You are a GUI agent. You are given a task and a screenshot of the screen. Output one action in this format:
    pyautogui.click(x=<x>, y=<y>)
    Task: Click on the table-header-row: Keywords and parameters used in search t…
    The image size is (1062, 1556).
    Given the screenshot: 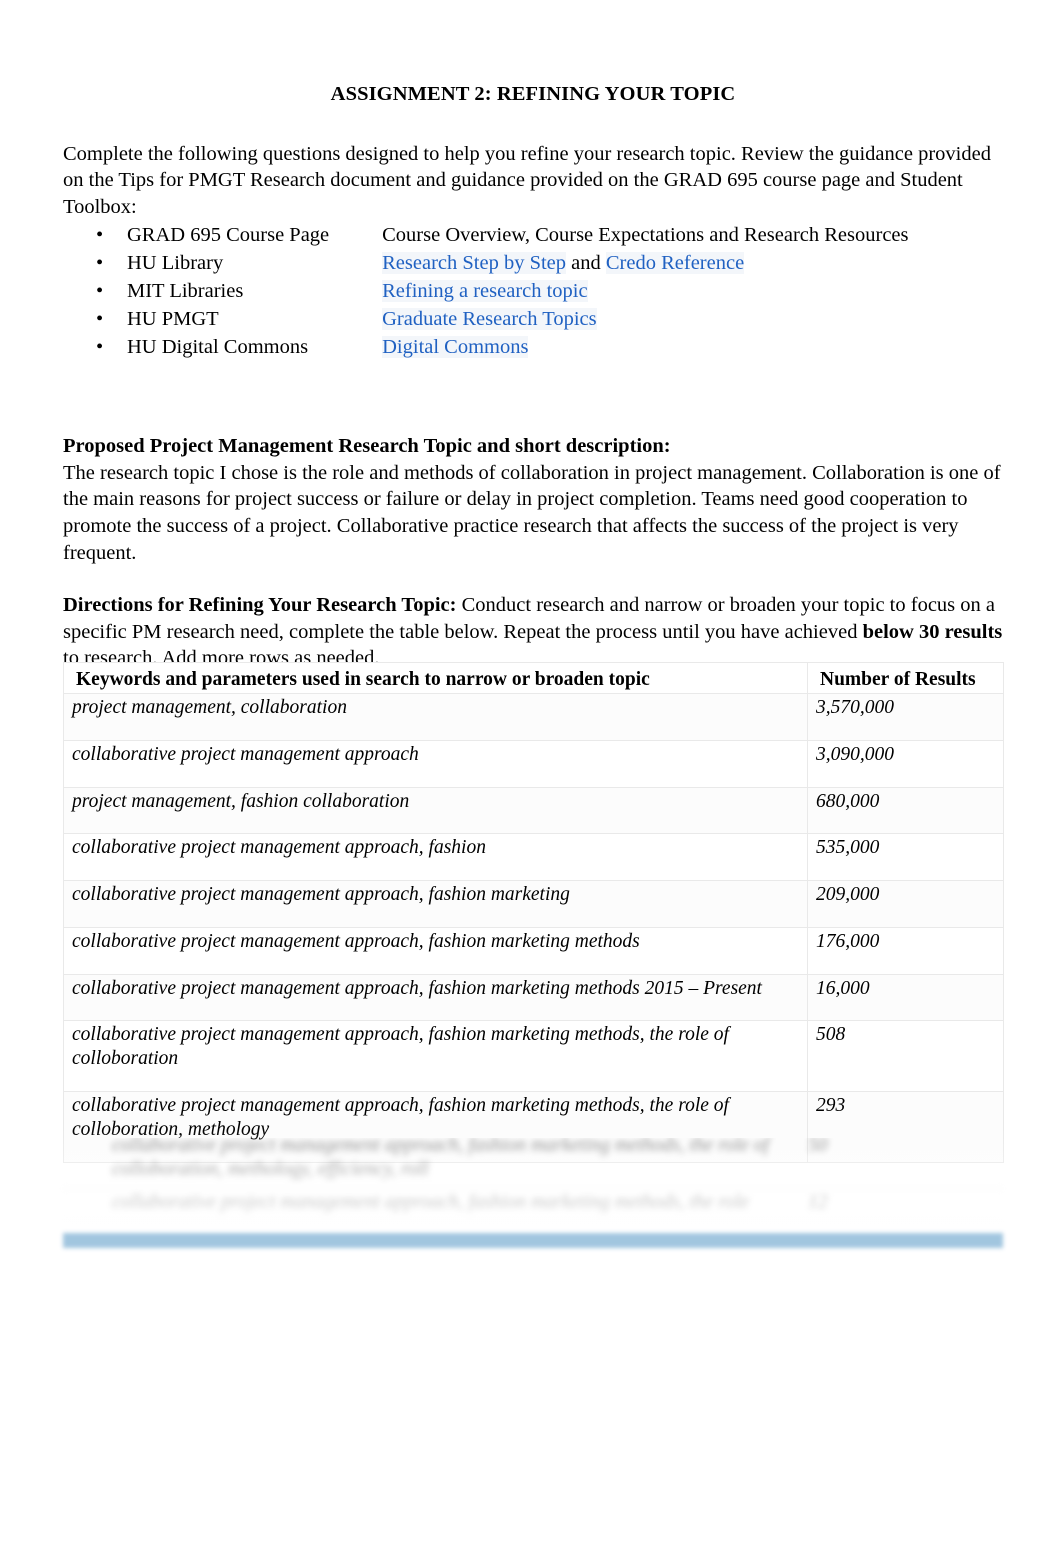 What is the action you would take?
    pyautogui.click(x=533, y=678)
    